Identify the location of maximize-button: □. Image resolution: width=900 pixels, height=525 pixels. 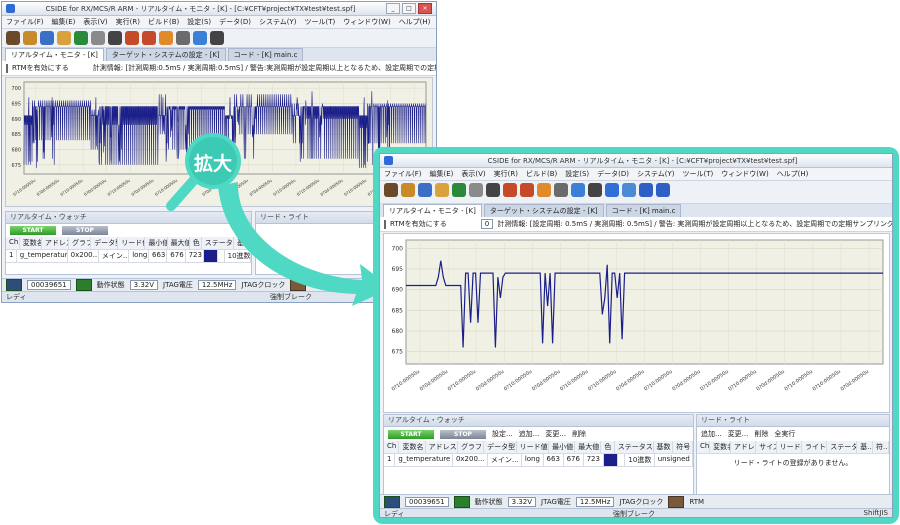
(409, 8).